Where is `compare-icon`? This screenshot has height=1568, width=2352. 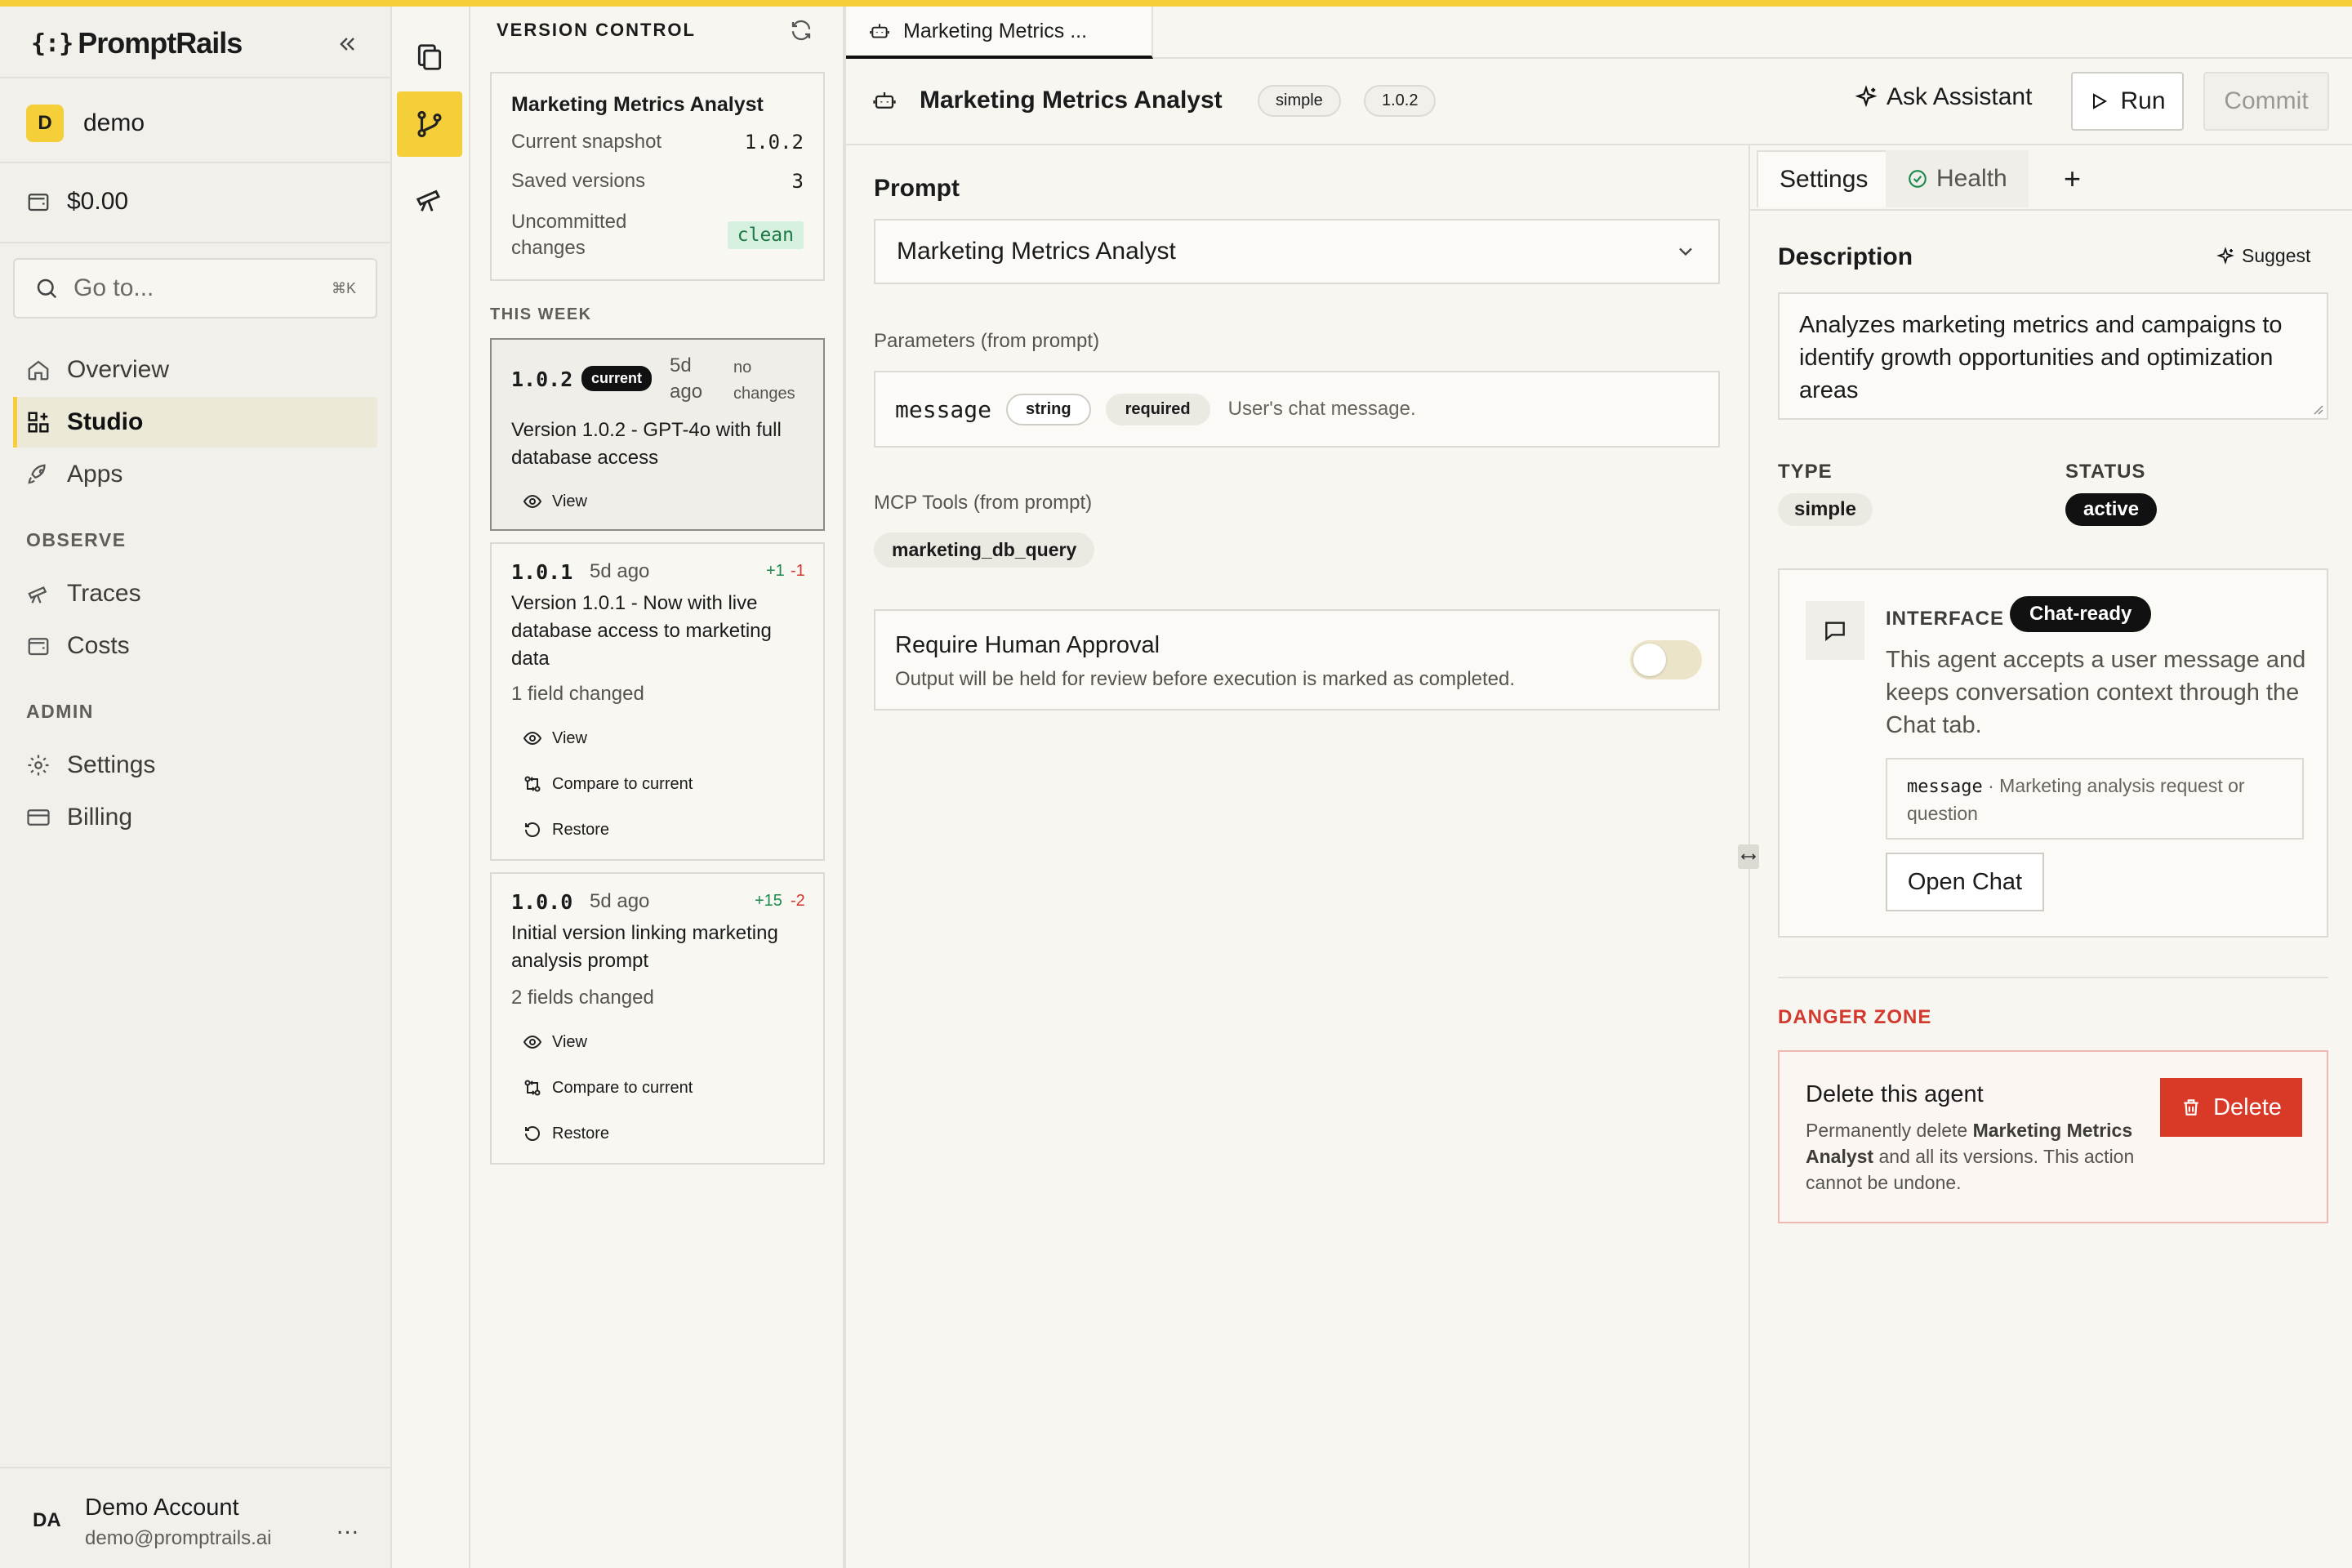
compare-icon is located at coordinates (532, 1088).